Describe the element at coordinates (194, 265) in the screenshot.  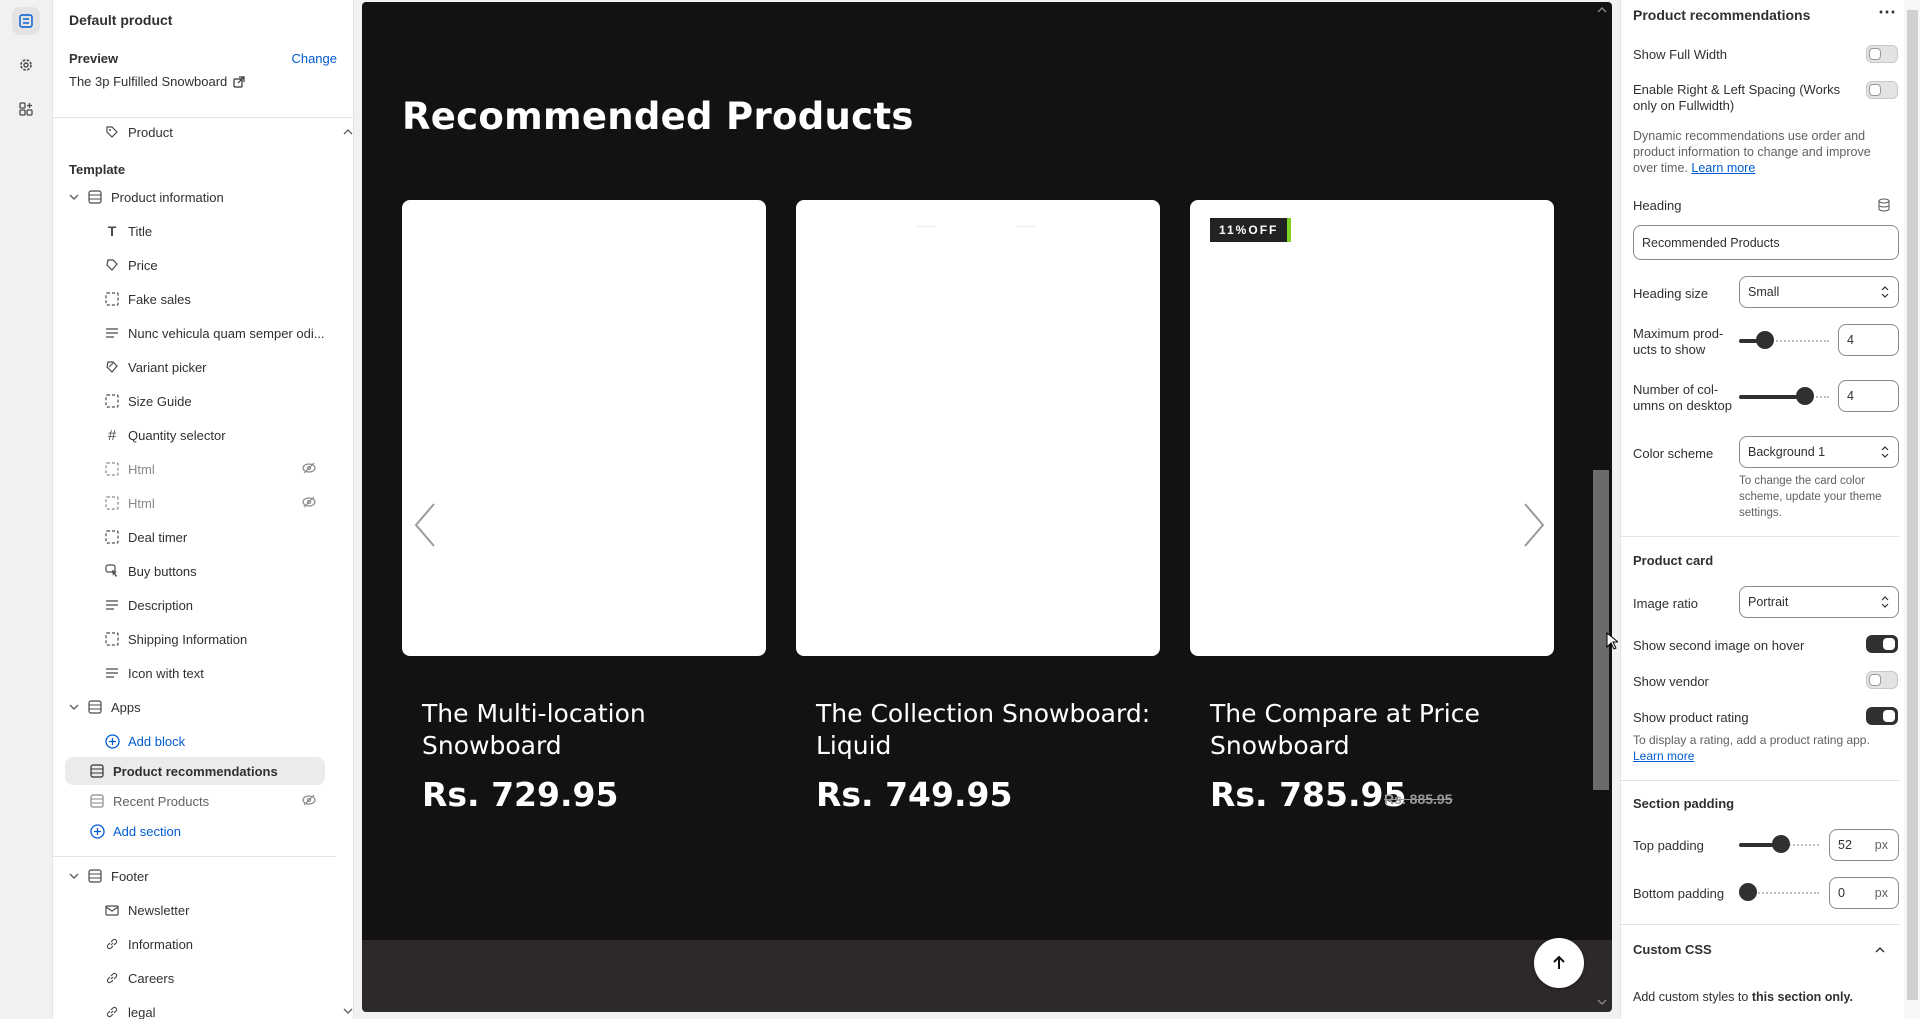
I see `block-price: Price` at that location.